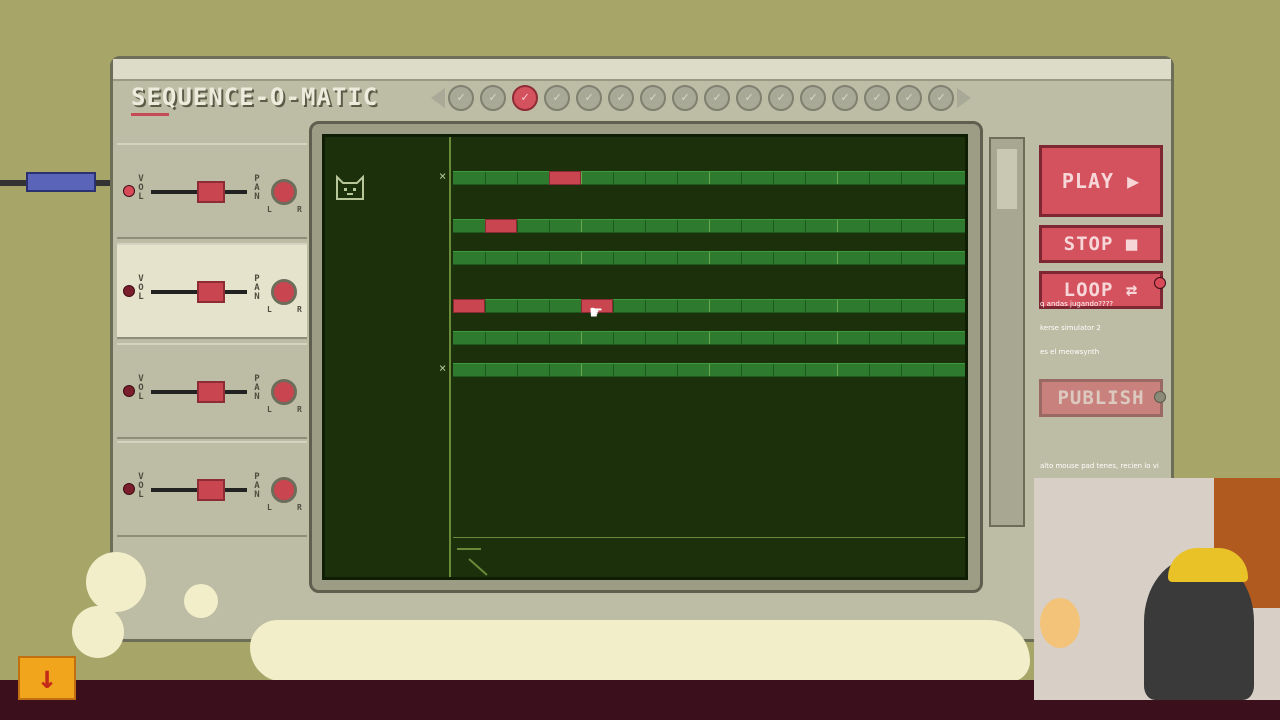 This screenshot has height=720, width=1280. I want to click on loop-led, so click(1160, 283).